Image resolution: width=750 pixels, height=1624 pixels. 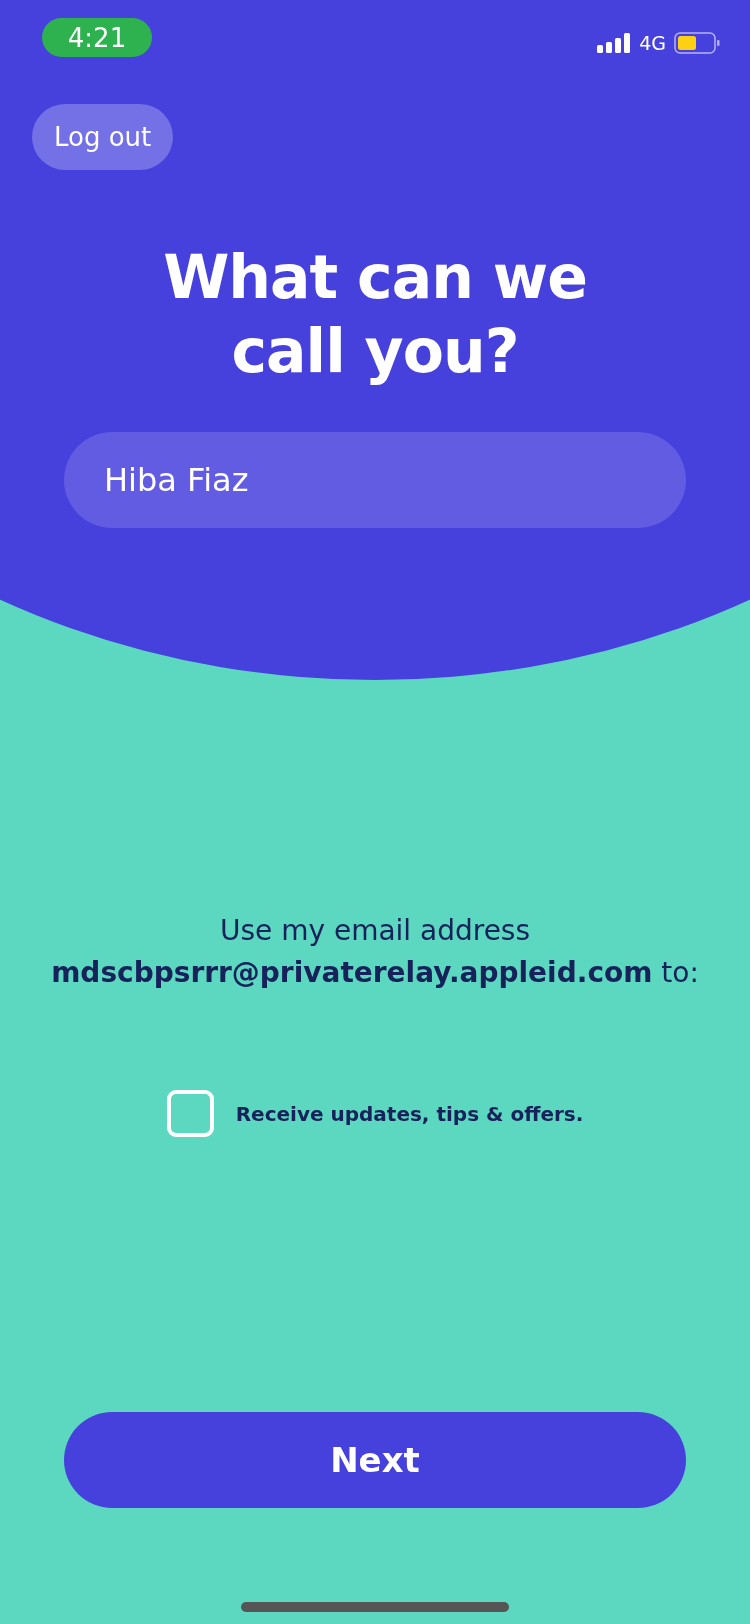 I want to click on logout-button: Log out, so click(x=103, y=137).